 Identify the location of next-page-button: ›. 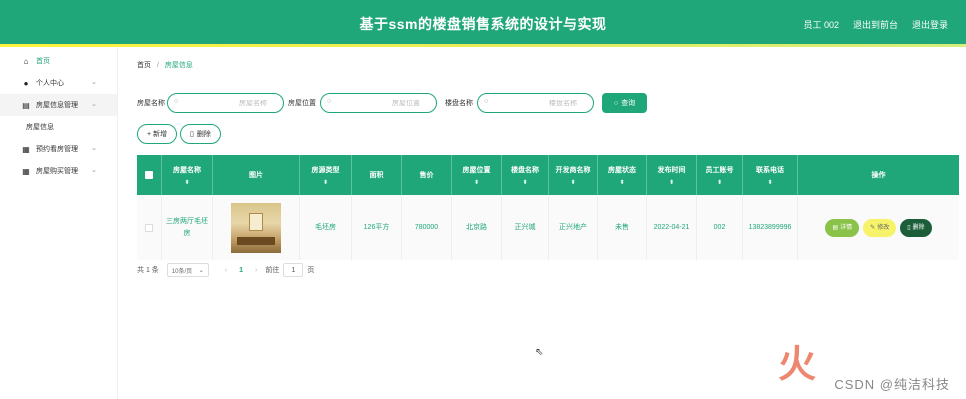
(256, 270).